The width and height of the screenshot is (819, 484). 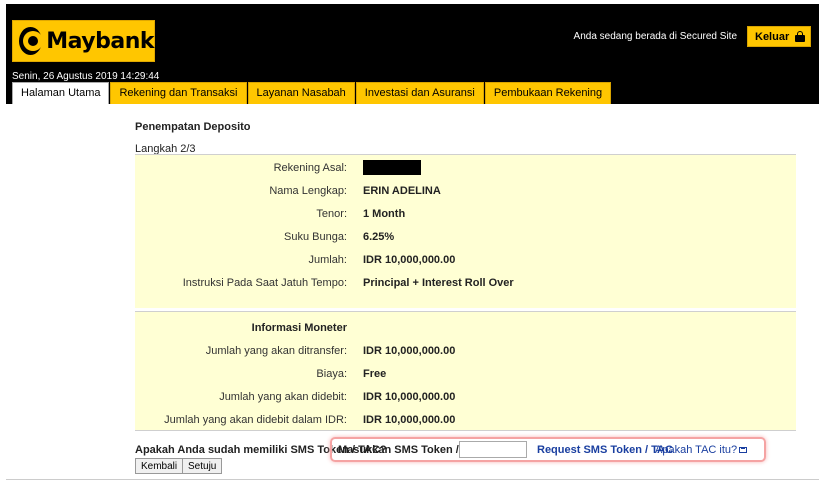 I want to click on money-value: Free, so click(x=375, y=374).